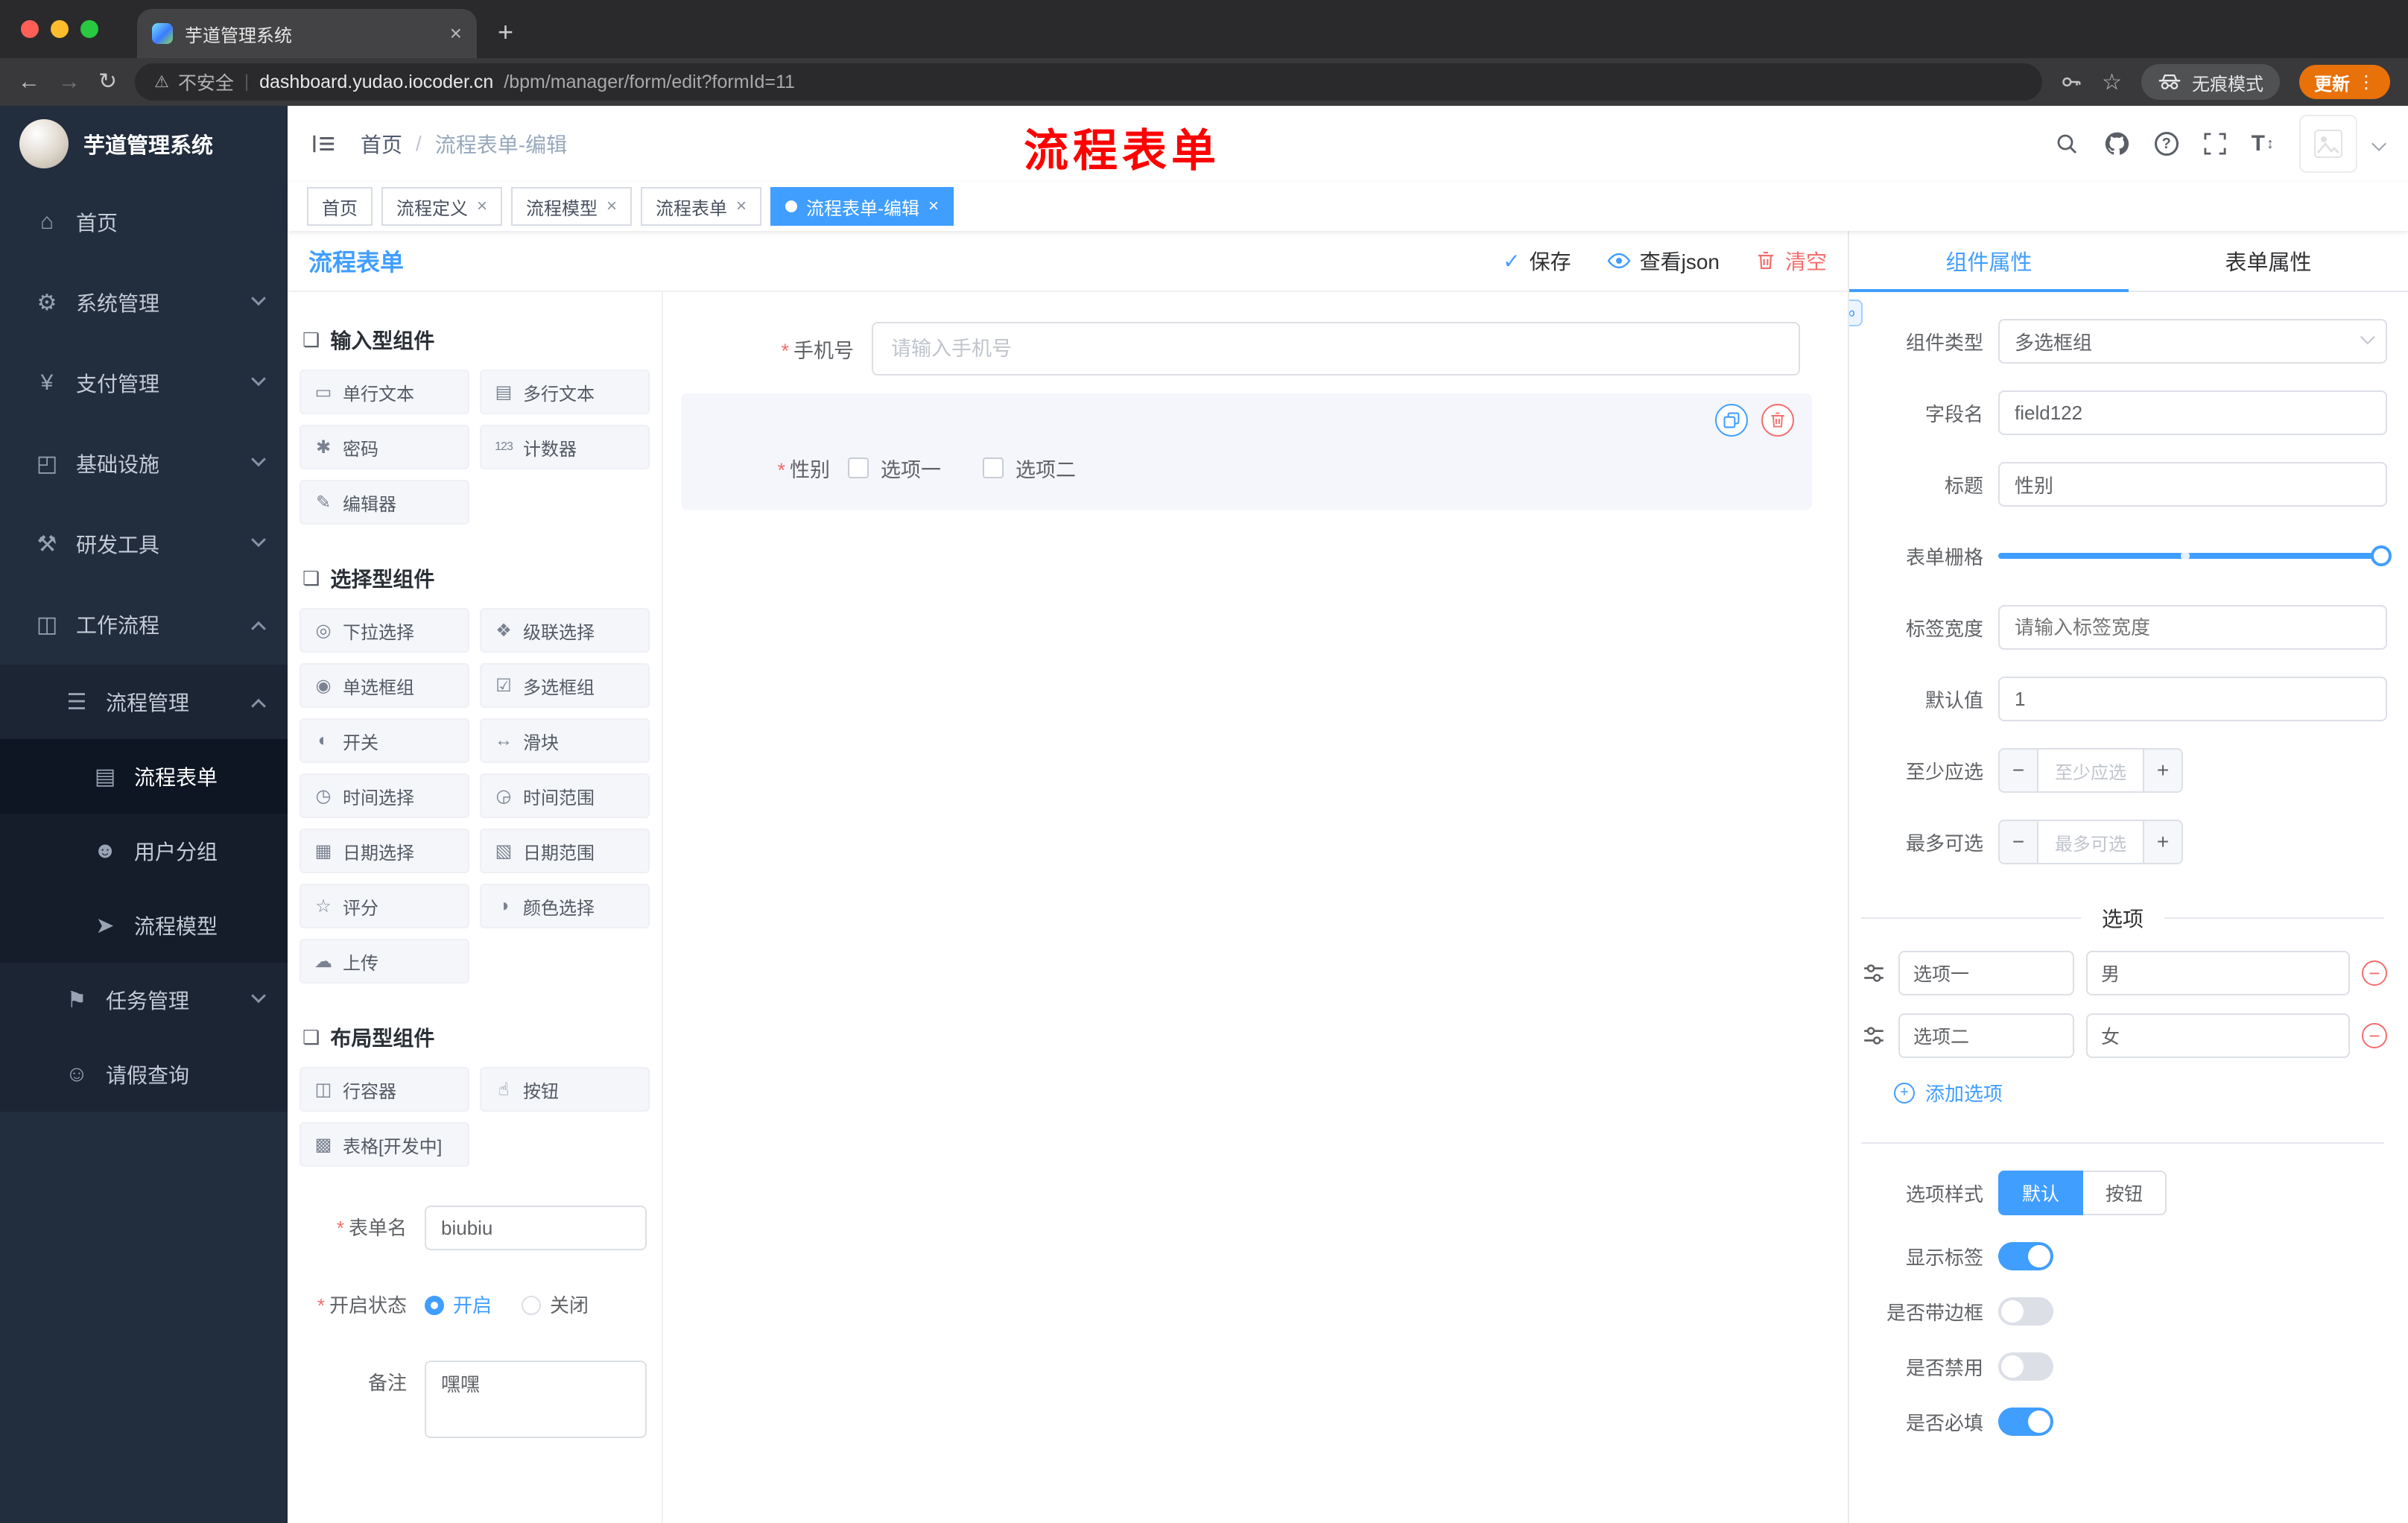 Image resolution: width=2408 pixels, height=1523 pixels. I want to click on breadcrumb-home: 首页, so click(381, 144).